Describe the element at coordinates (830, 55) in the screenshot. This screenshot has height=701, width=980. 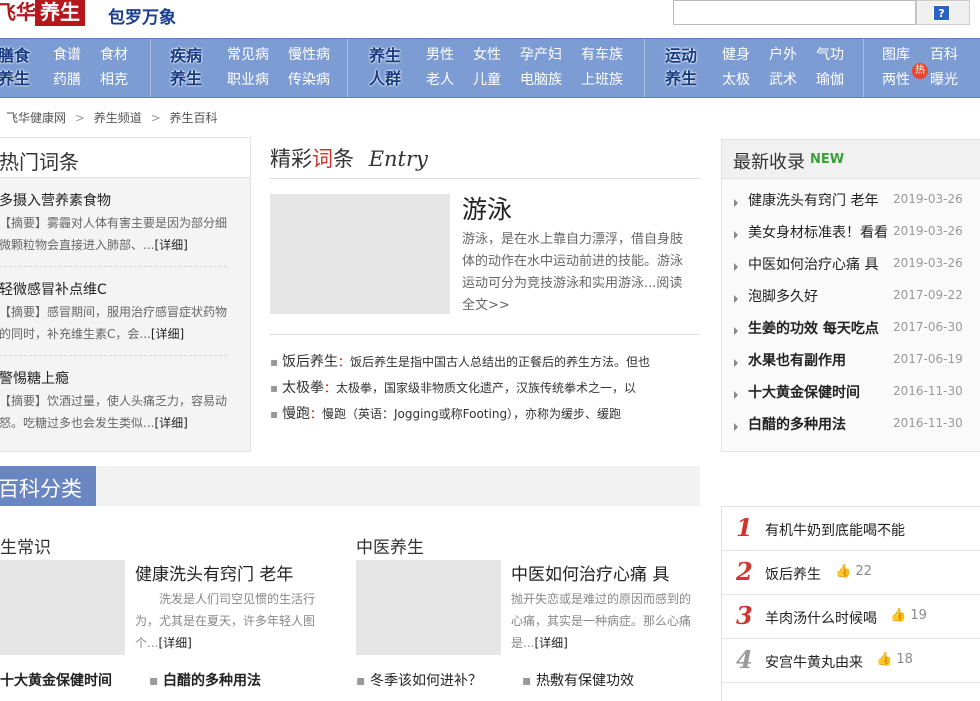
I see `nav-link: 气功` at that location.